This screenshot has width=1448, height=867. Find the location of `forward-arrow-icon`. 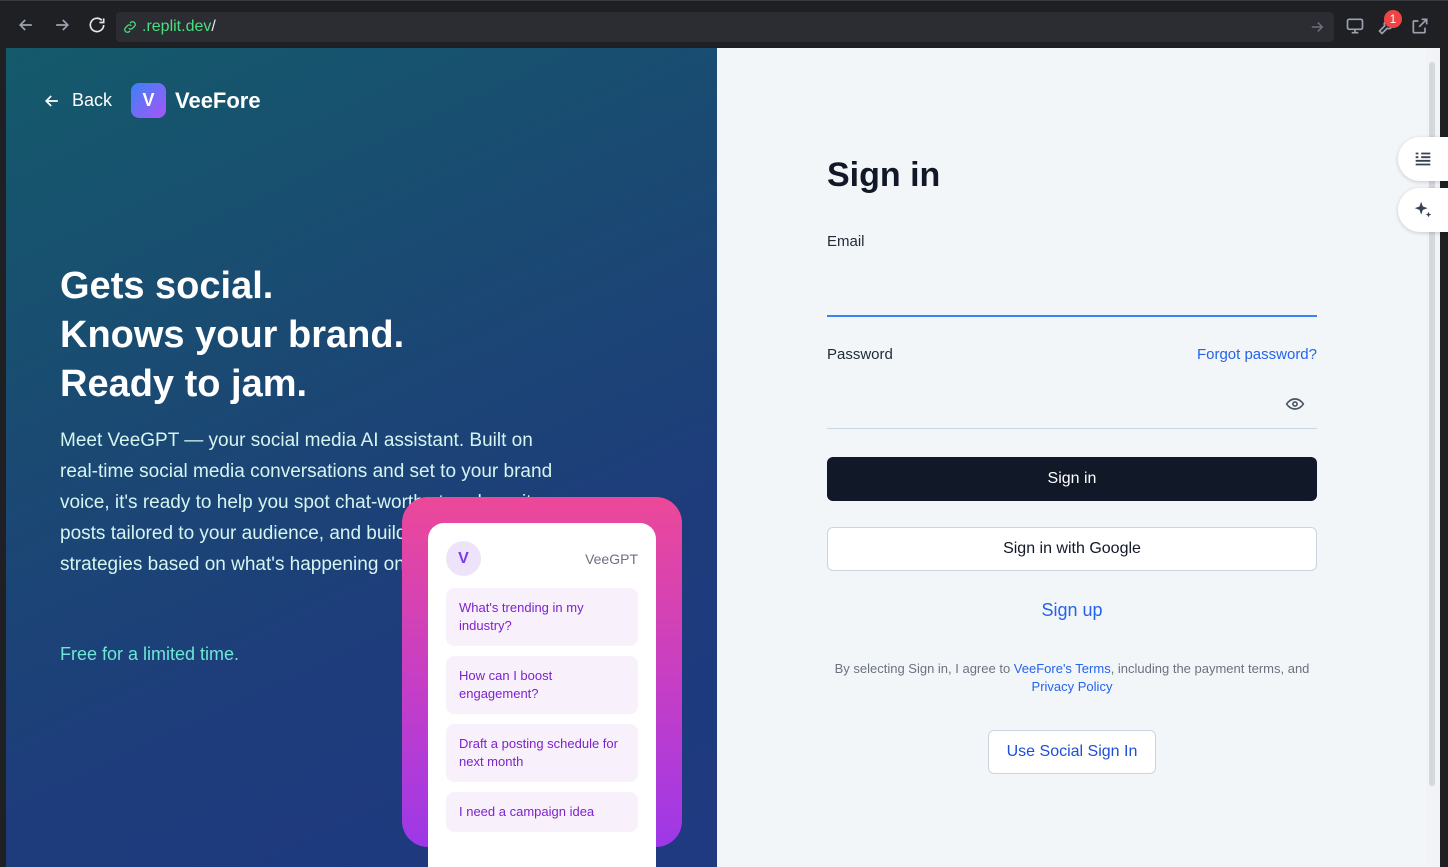

forward-arrow-icon is located at coordinates (62, 25).